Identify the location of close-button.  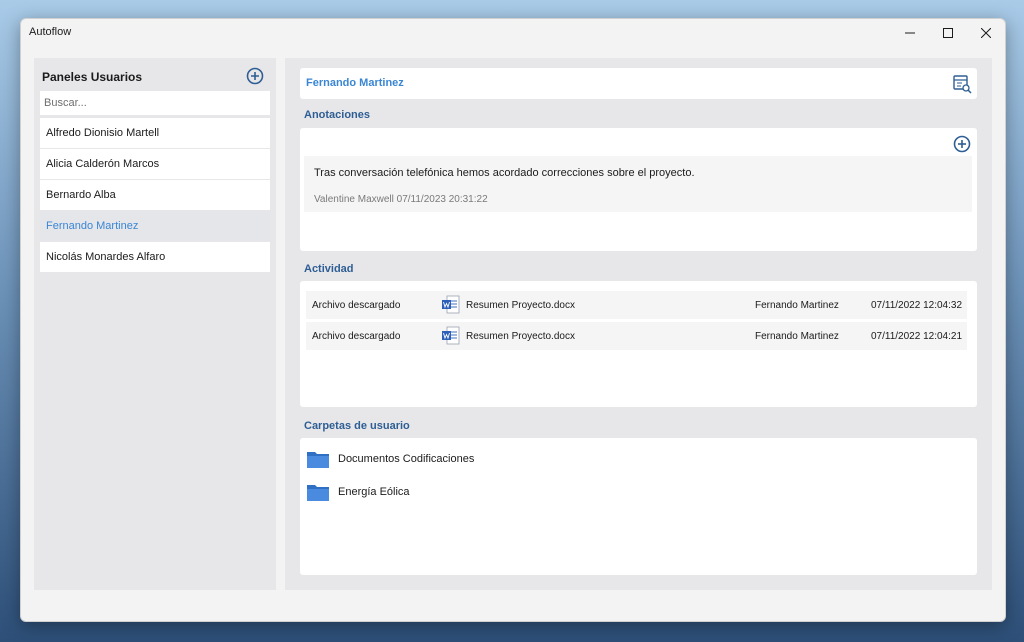
(986, 33).